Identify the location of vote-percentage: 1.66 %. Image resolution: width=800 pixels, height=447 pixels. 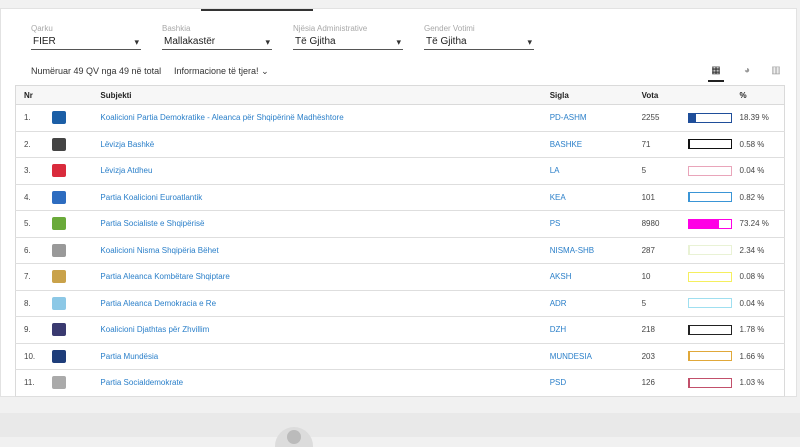
(762, 356).